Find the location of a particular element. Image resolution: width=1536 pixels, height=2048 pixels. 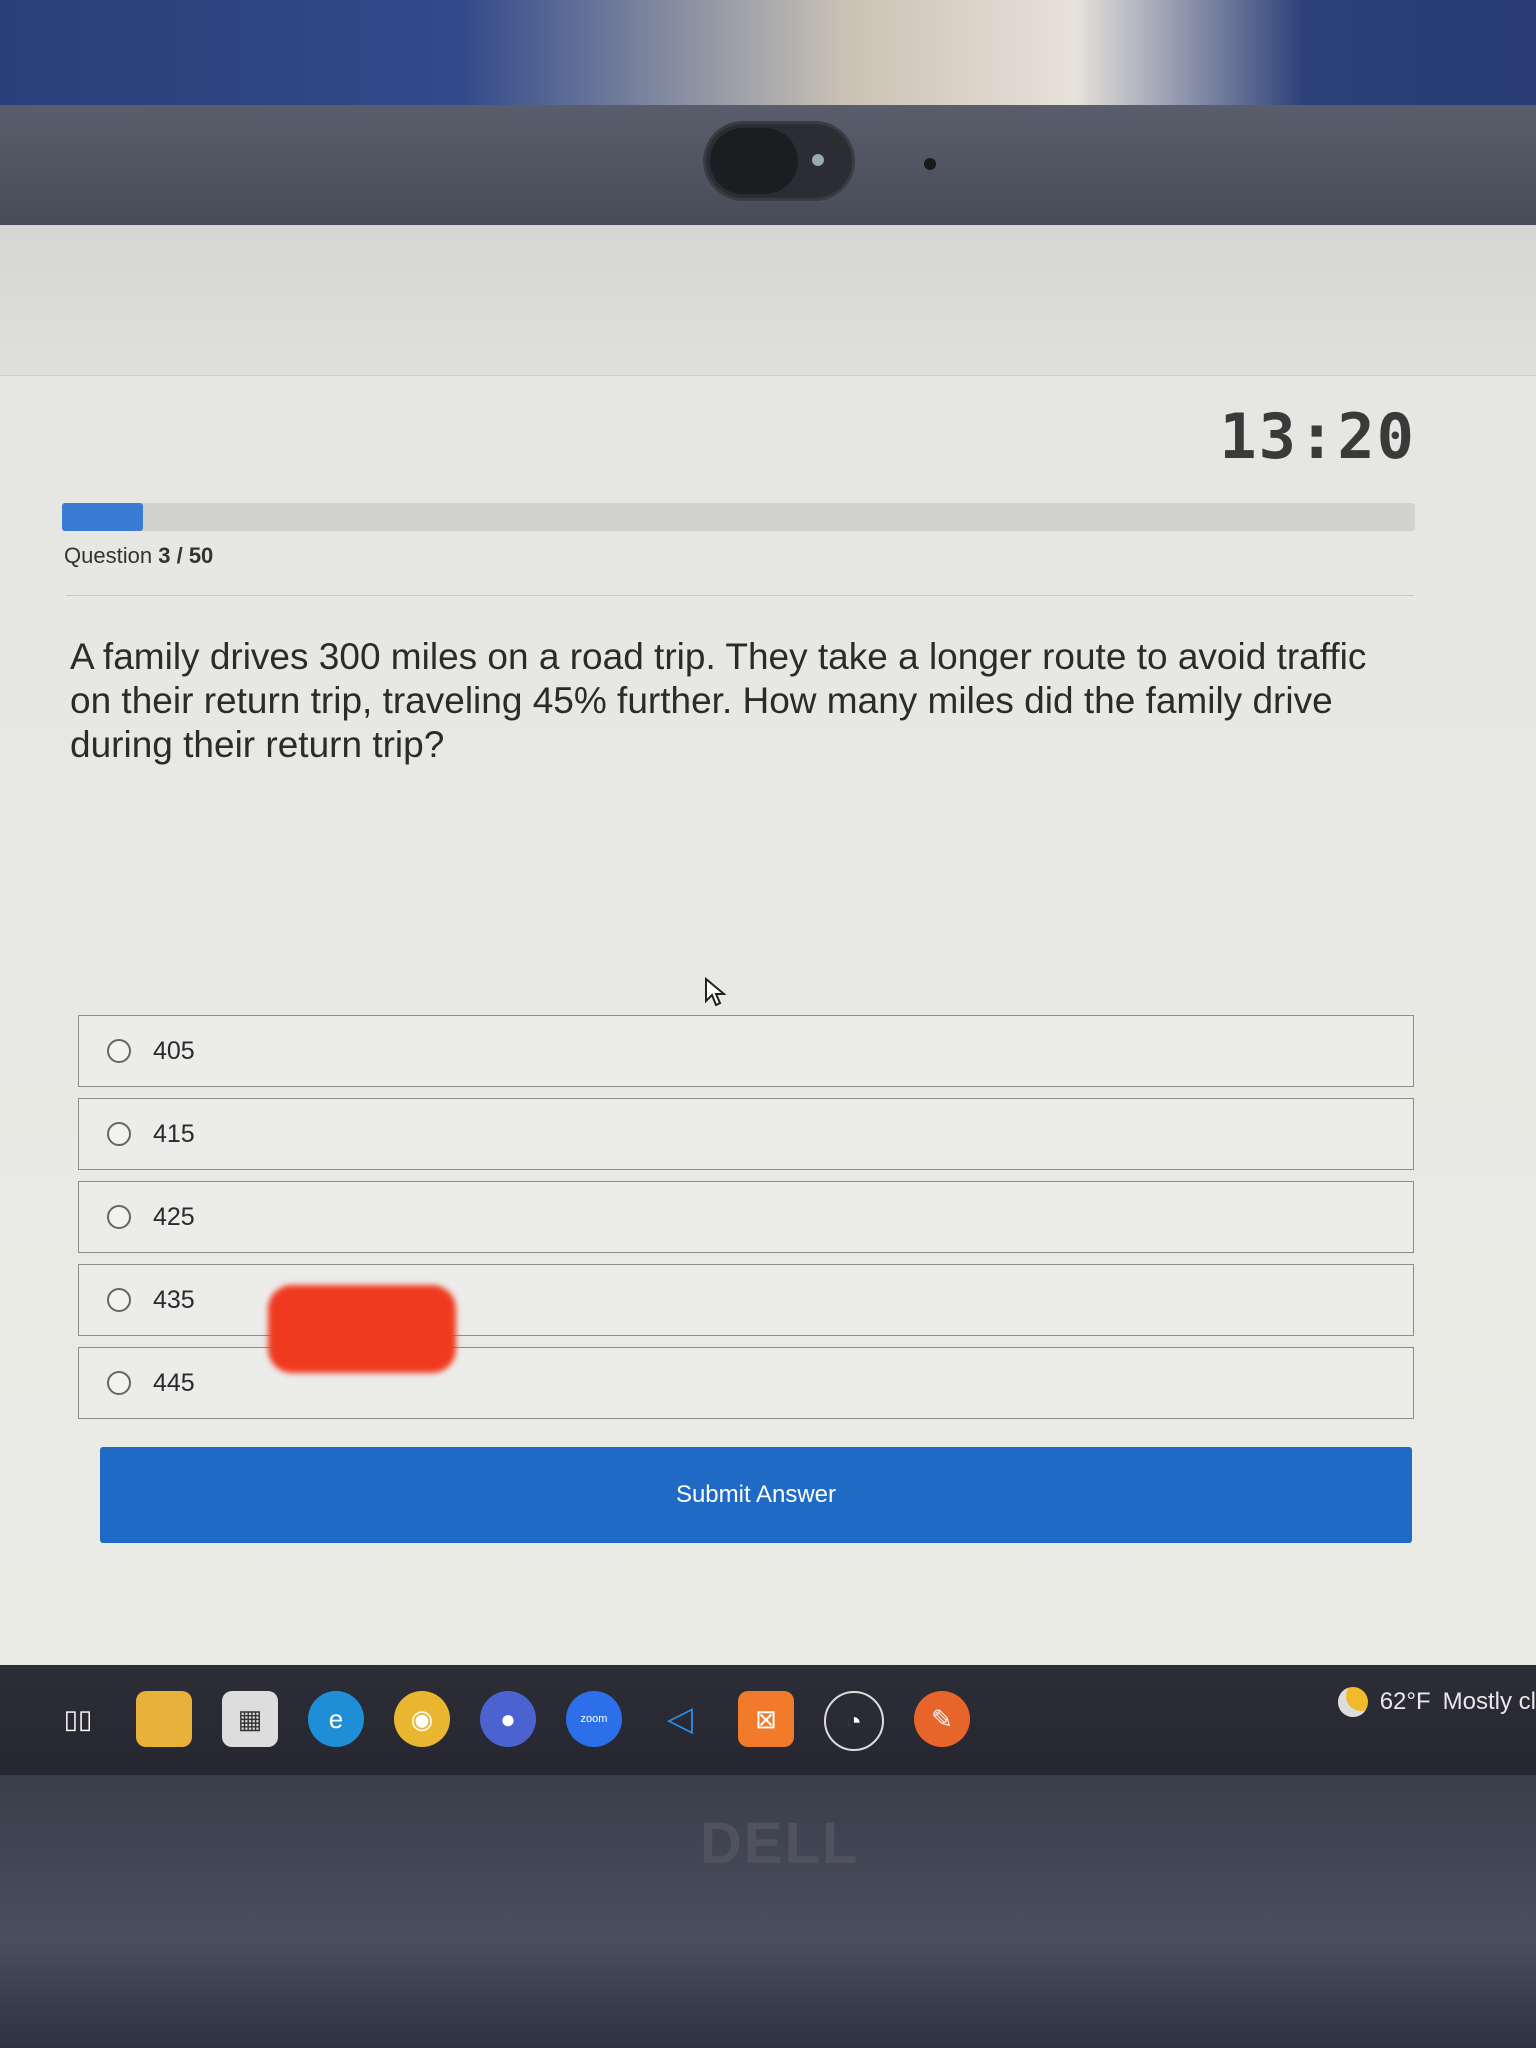

option-label: 415 is located at coordinates (174, 1133).